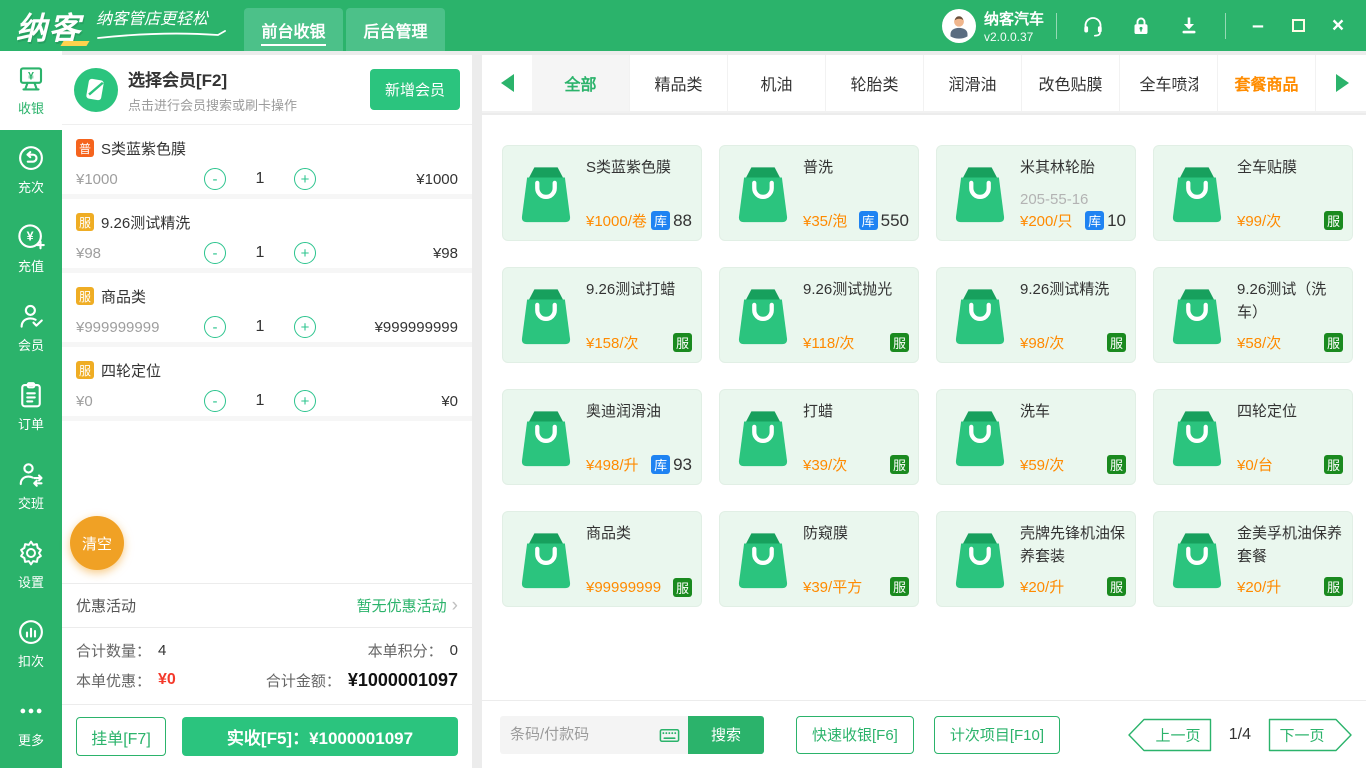  What do you see at coordinates (819, 559) in the screenshot?
I see `product-card: 防窥膜 ¥39/平方 服` at bounding box center [819, 559].